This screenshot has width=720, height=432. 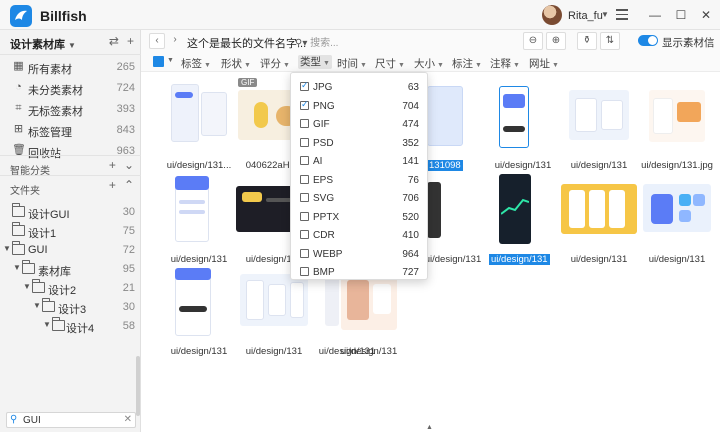 I want to click on back-button: ‹, so click(x=157, y=41).